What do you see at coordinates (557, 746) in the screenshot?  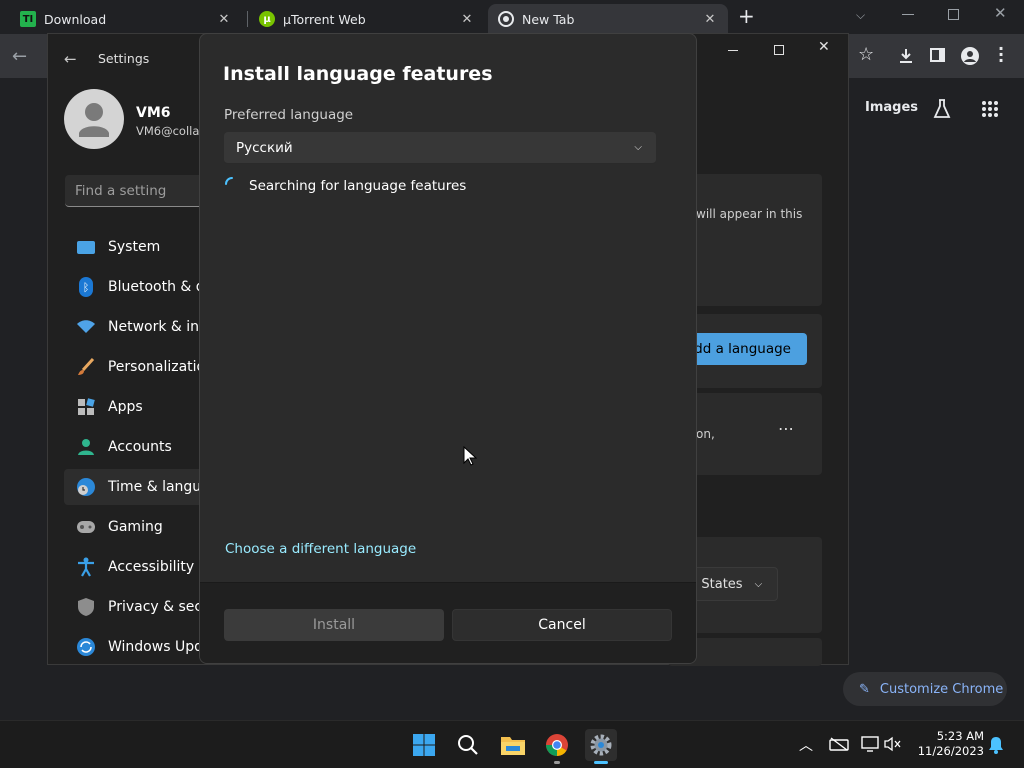 I see `chrome-taskbar-icon` at bounding box center [557, 746].